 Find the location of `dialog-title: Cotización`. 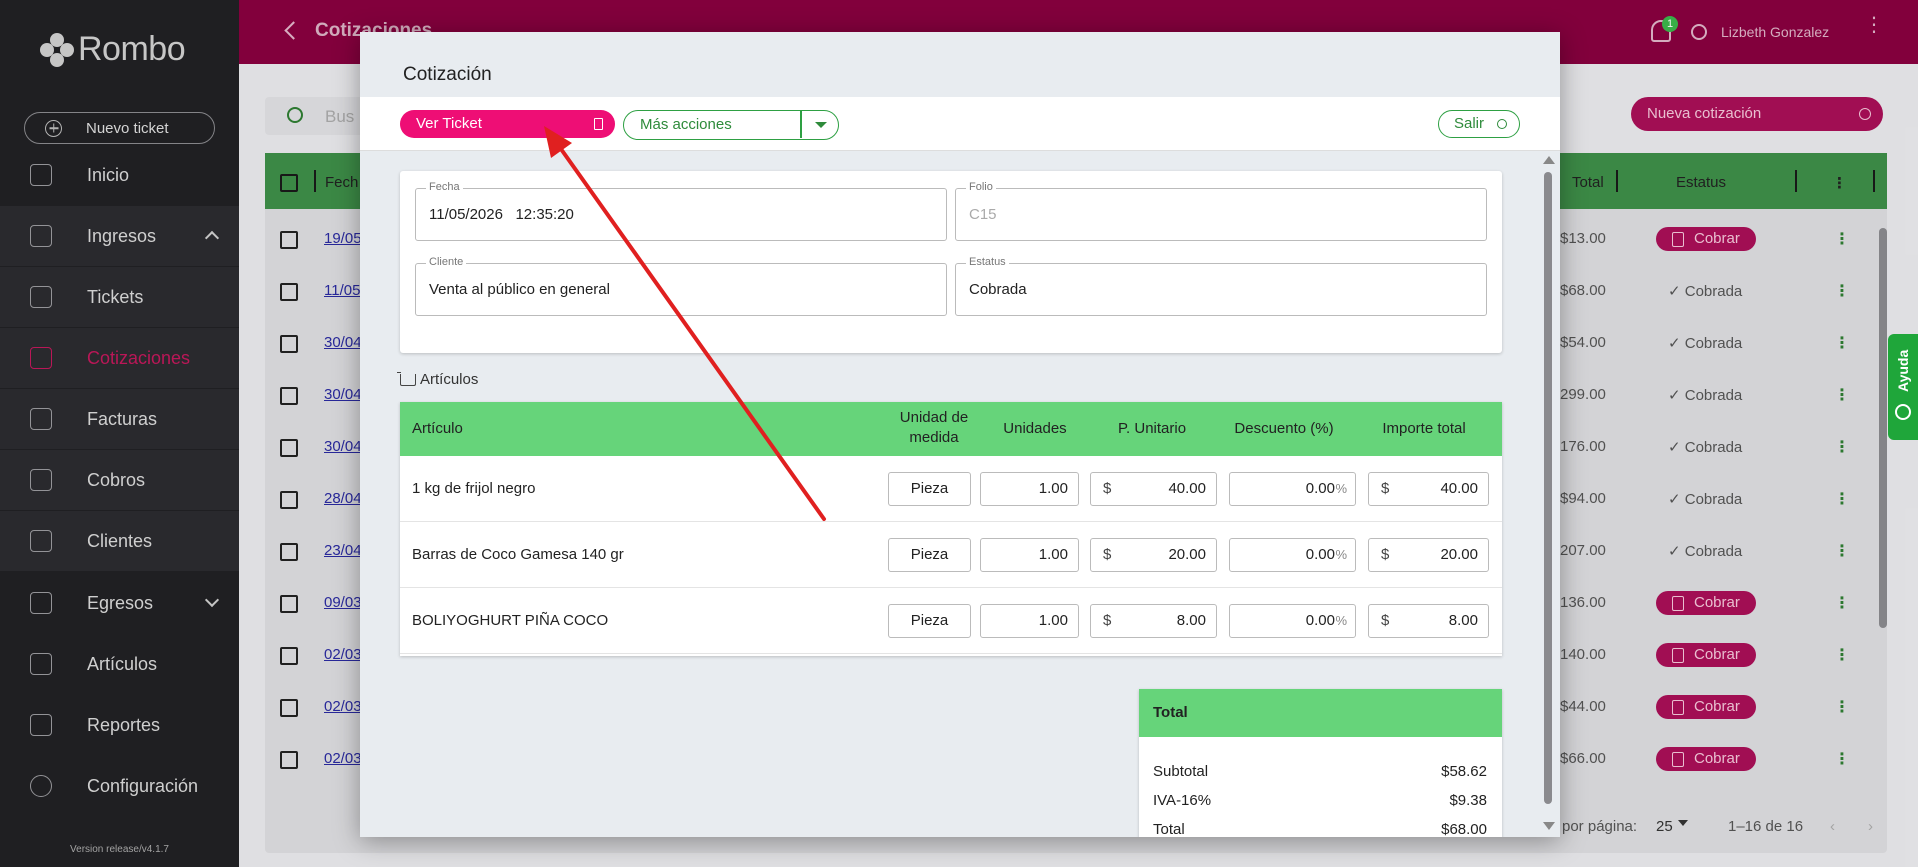

dialog-title: Cotización is located at coordinates (447, 74).